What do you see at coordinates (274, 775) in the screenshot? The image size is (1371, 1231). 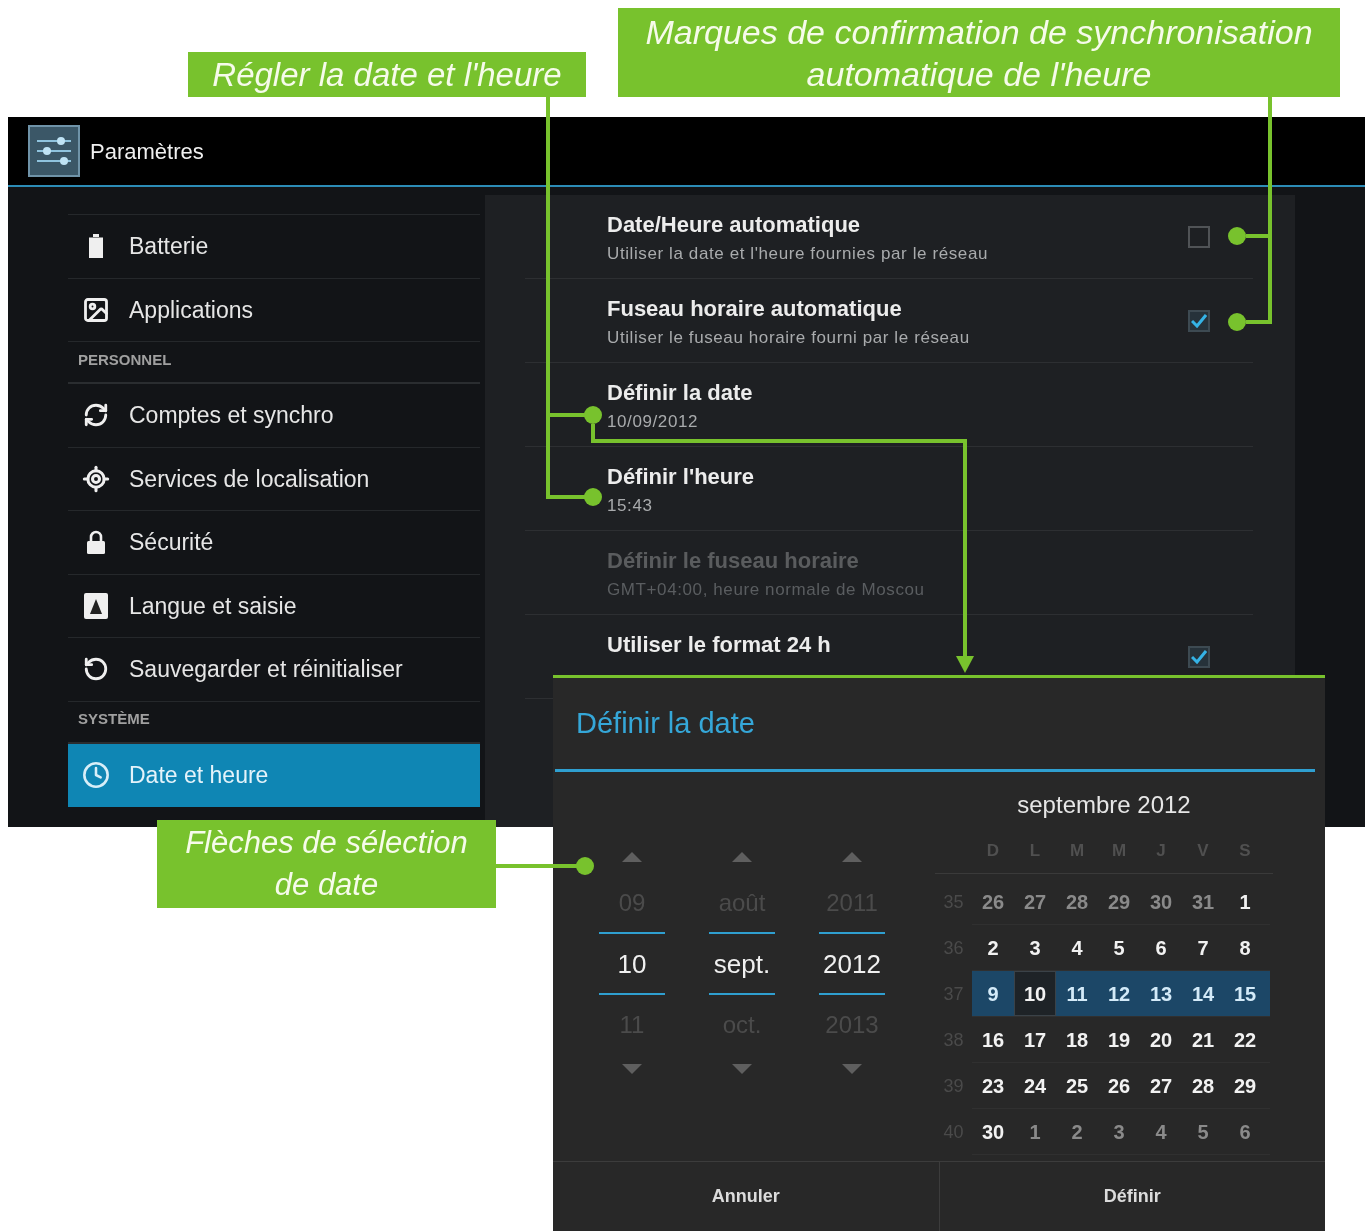 I see `sidebar-item: Date et heure` at bounding box center [274, 775].